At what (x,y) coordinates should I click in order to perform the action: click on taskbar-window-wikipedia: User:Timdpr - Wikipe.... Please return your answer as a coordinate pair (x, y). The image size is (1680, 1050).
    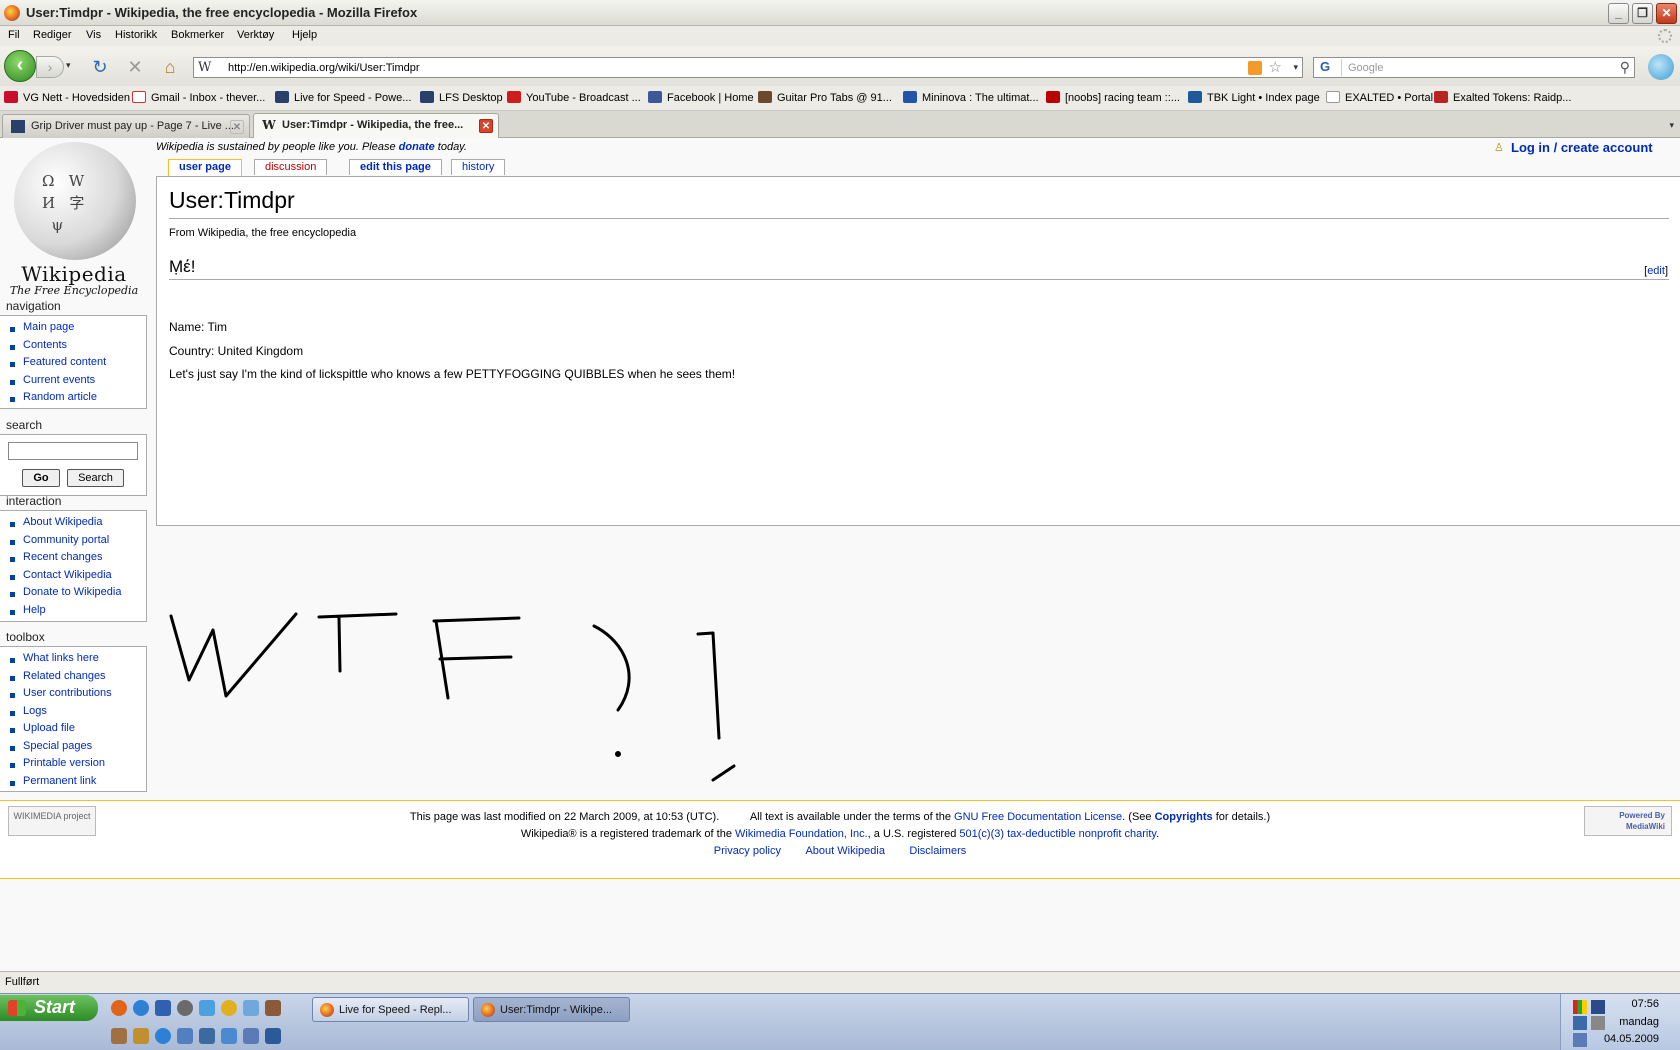
    Looking at the image, I should click on (551, 1009).